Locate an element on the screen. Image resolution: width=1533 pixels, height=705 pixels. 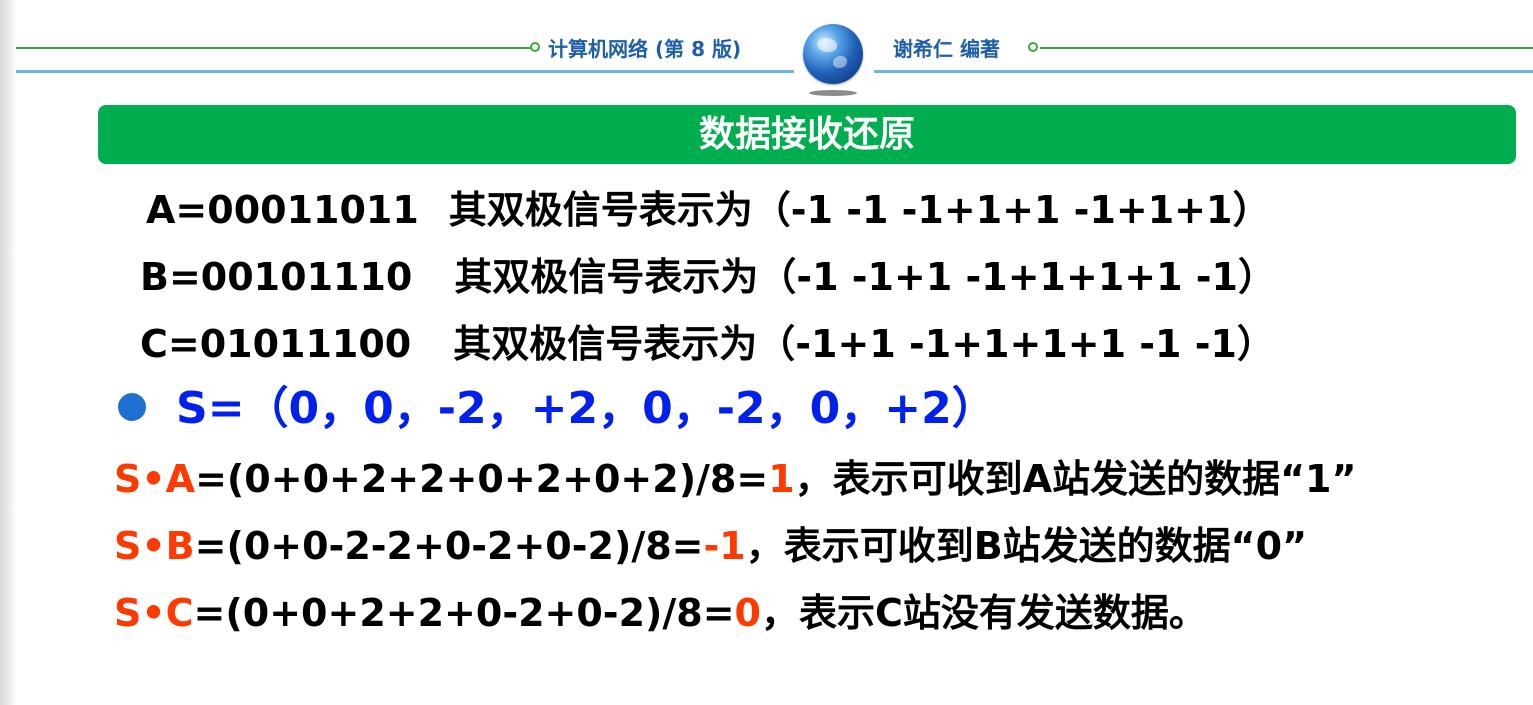
code-label: A=00011011 is located at coordinates (282, 210).